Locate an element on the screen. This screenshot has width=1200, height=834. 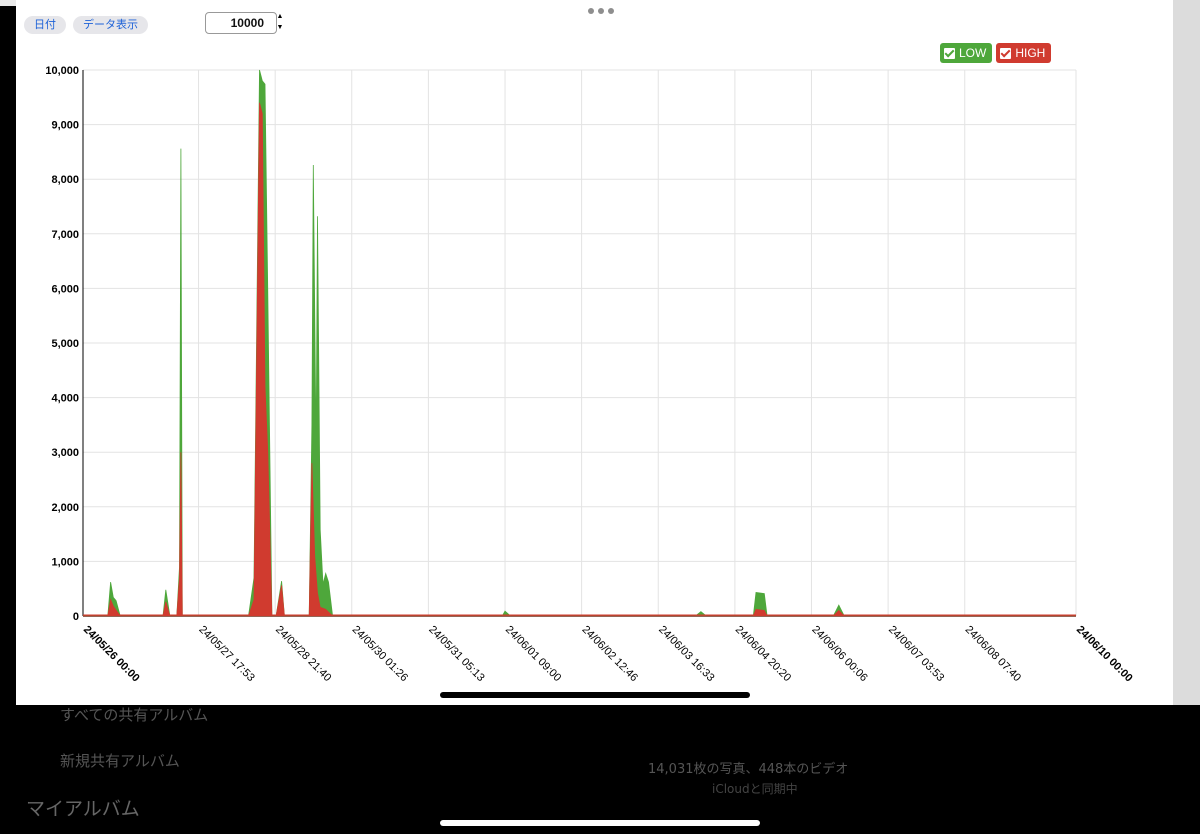
x-tick-label: 24/05/28 21:40 is located at coordinates (303, 654).